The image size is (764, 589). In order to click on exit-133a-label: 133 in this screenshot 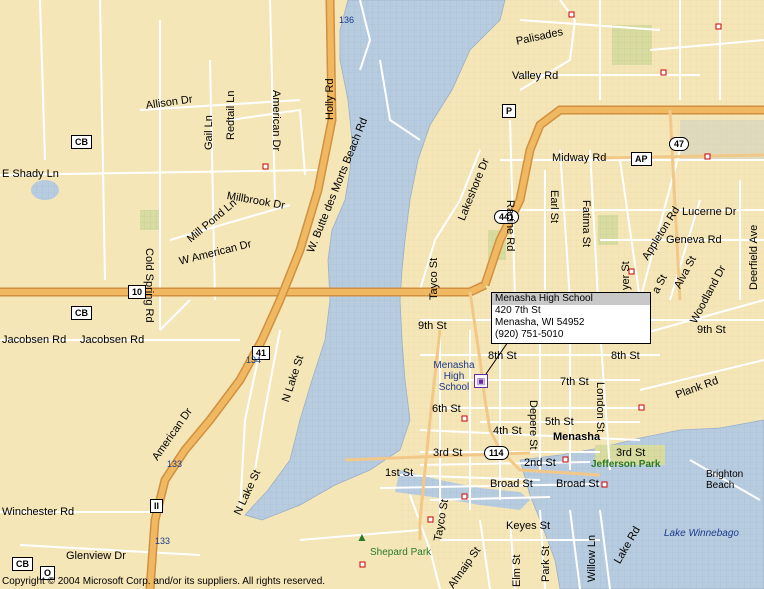, I will do `click(175, 464)`.